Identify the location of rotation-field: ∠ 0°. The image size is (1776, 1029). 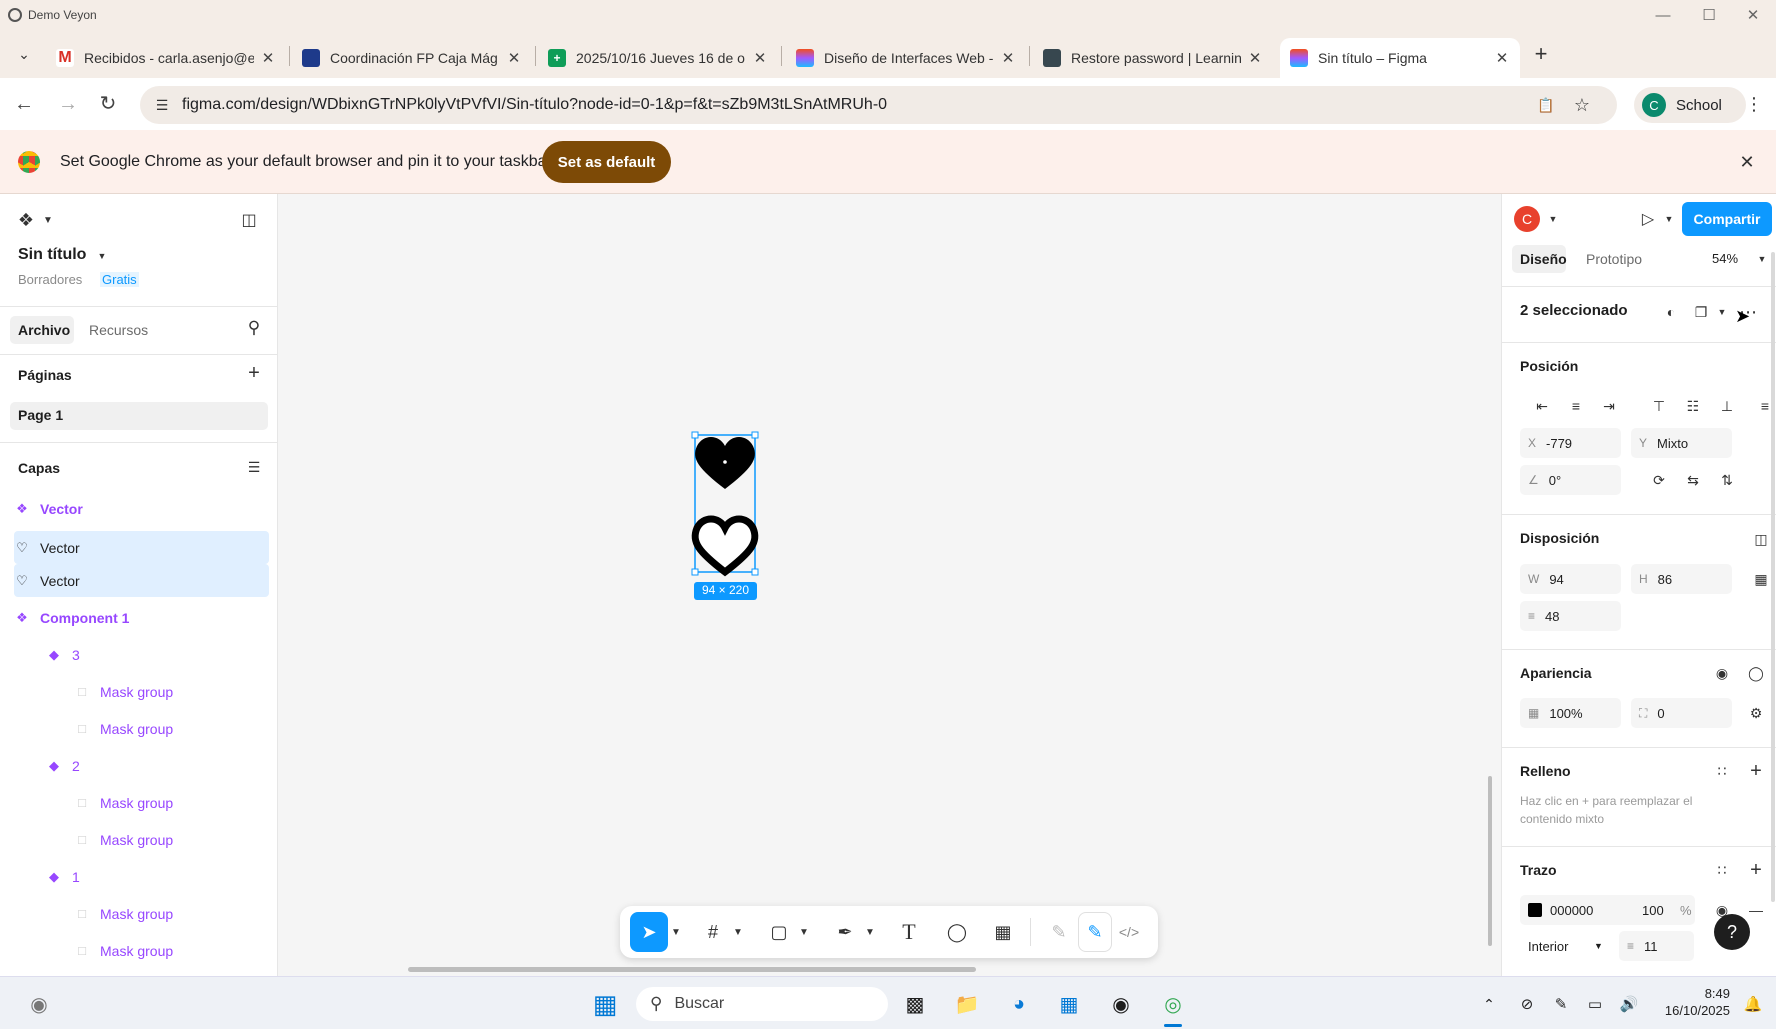
(1570, 480).